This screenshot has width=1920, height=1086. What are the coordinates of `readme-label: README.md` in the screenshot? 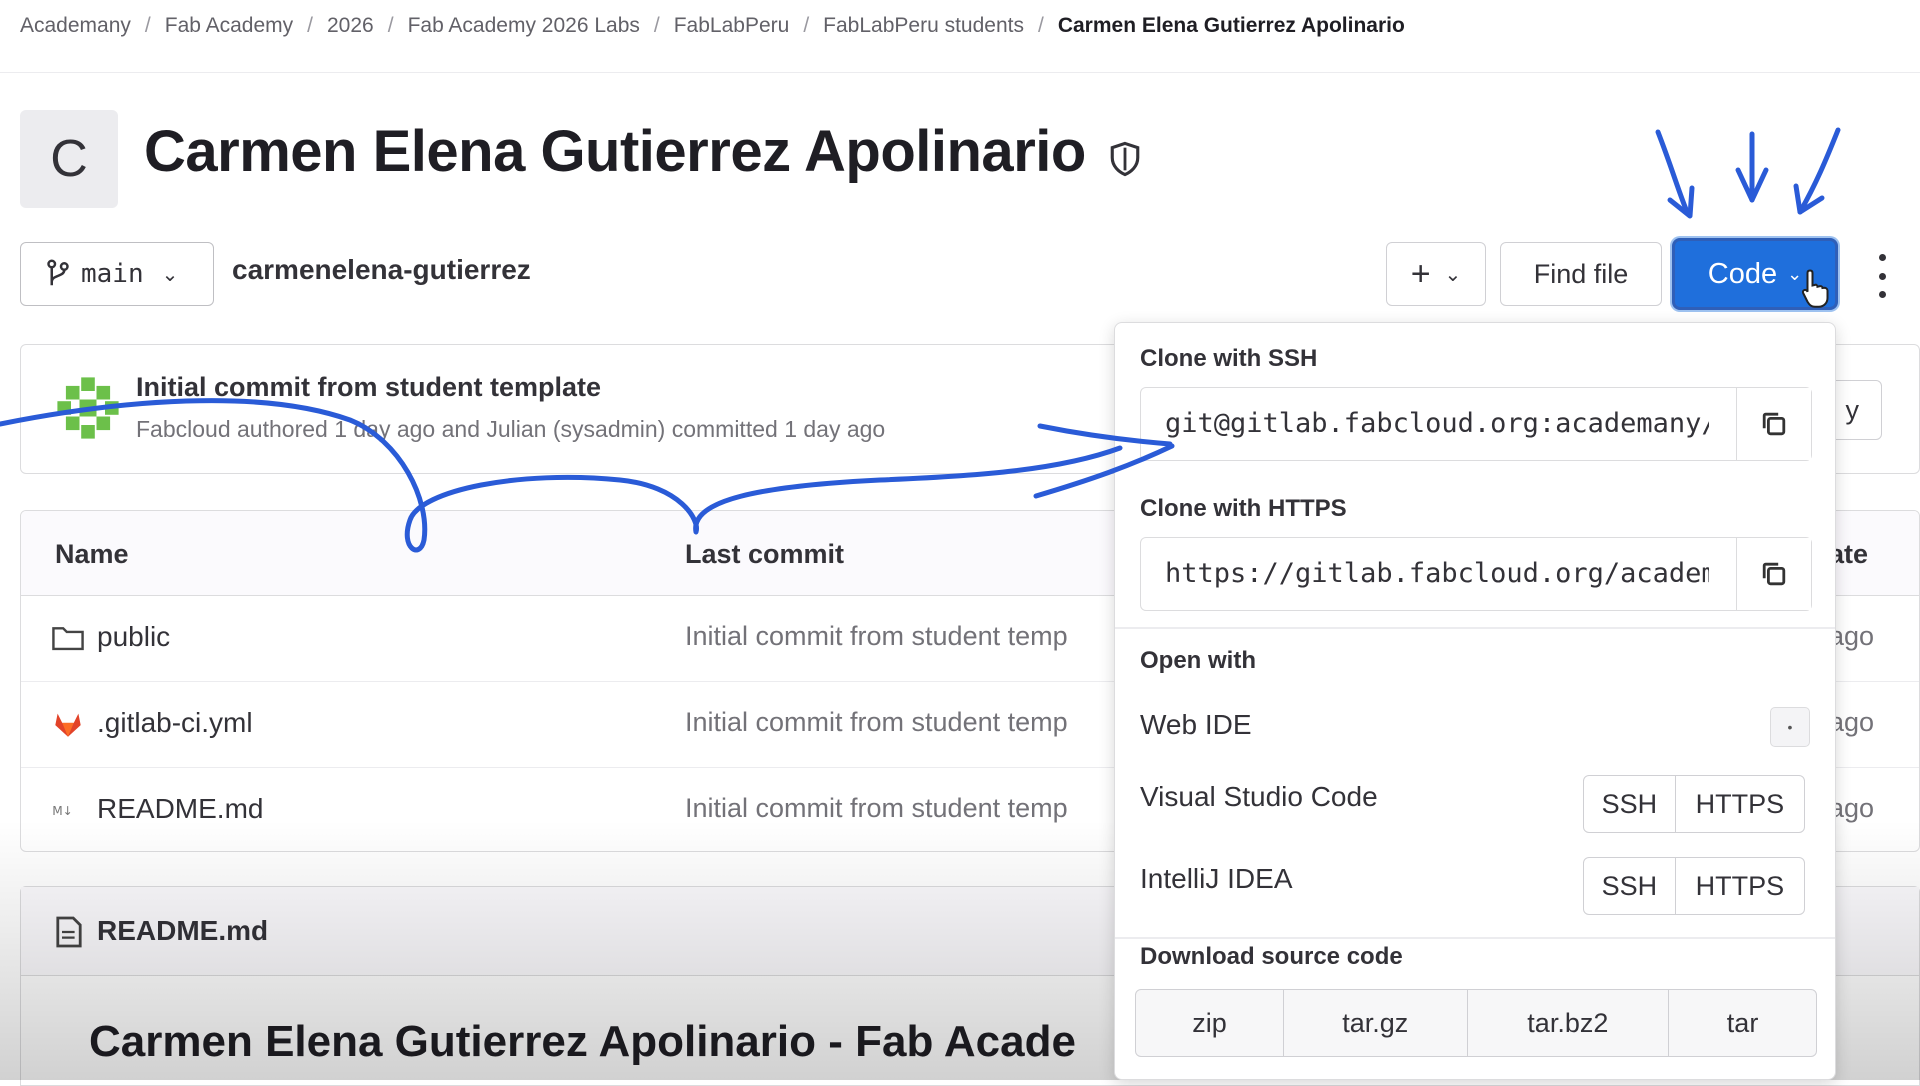 It's located at (182, 931).